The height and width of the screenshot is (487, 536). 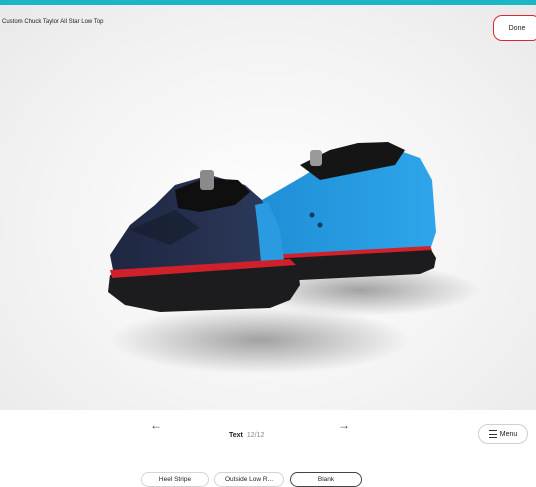 What do you see at coordinates (260, 340) in the screenshot?
I see `shadow-left` at bounding box center [260, 340].